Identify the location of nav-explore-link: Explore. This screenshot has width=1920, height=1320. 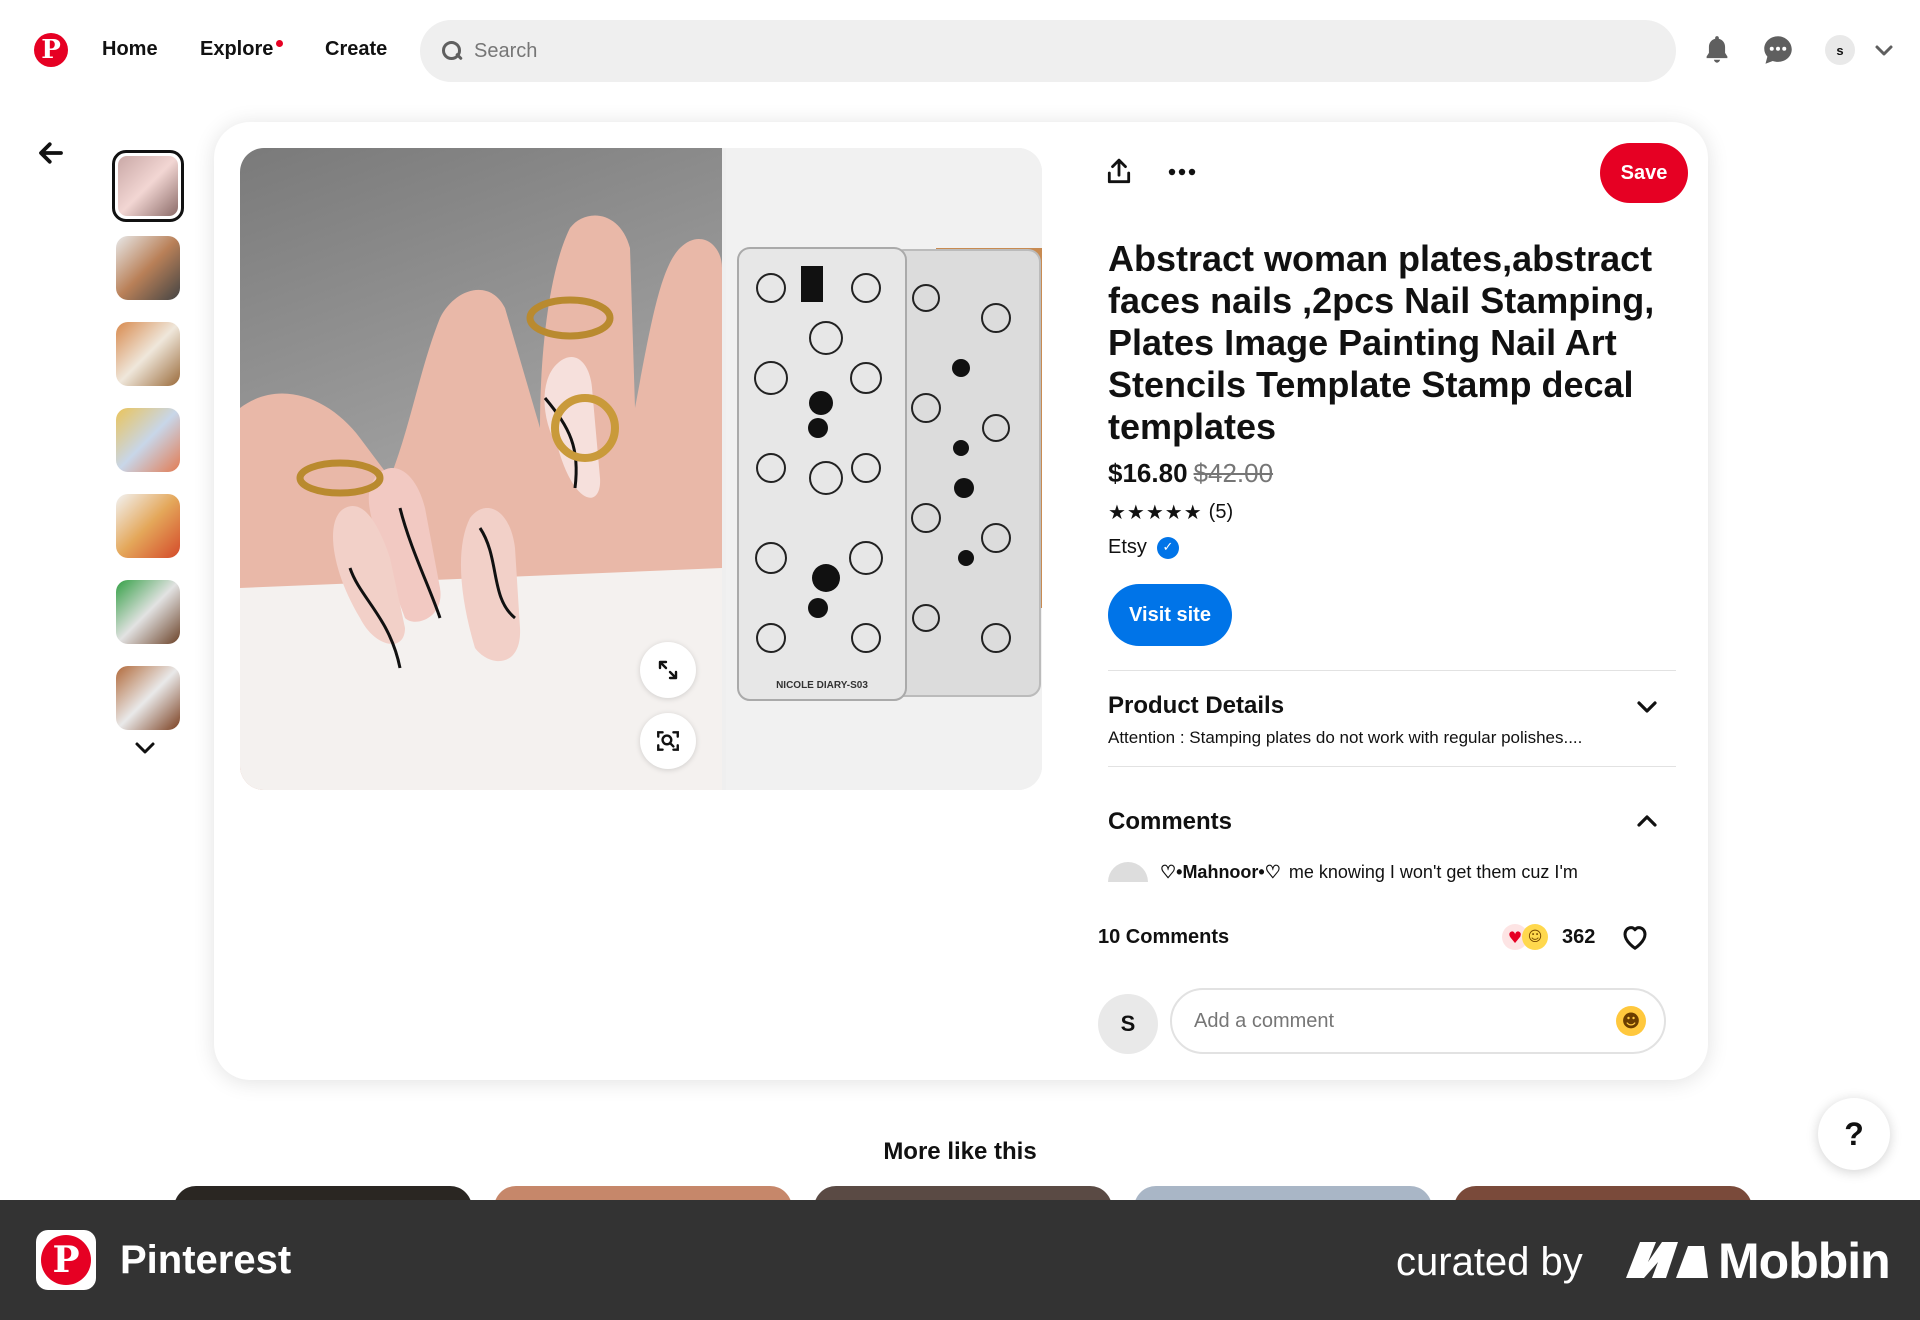
(242, 49).